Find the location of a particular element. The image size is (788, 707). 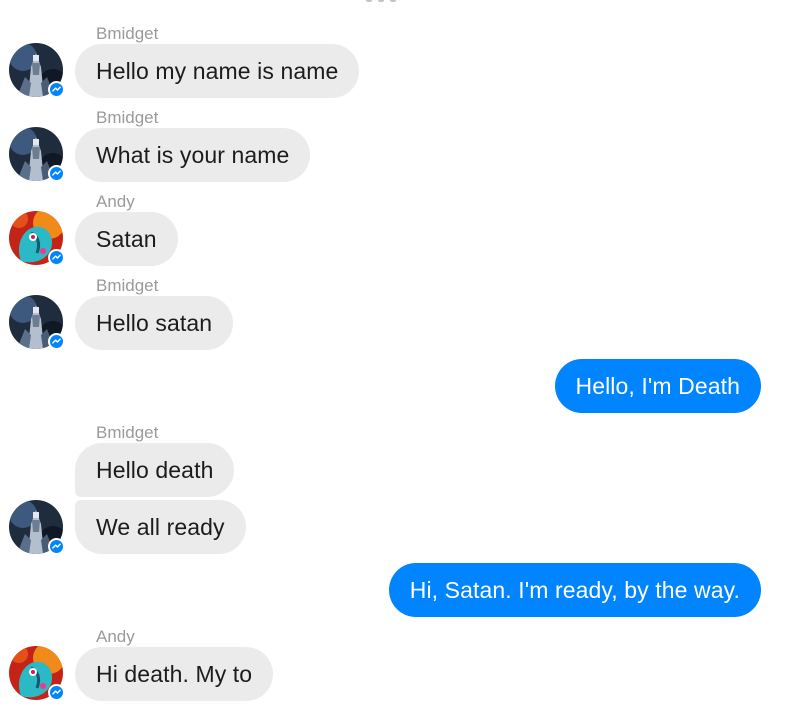

top-edge-indicator is located at coordinates (383, 1).